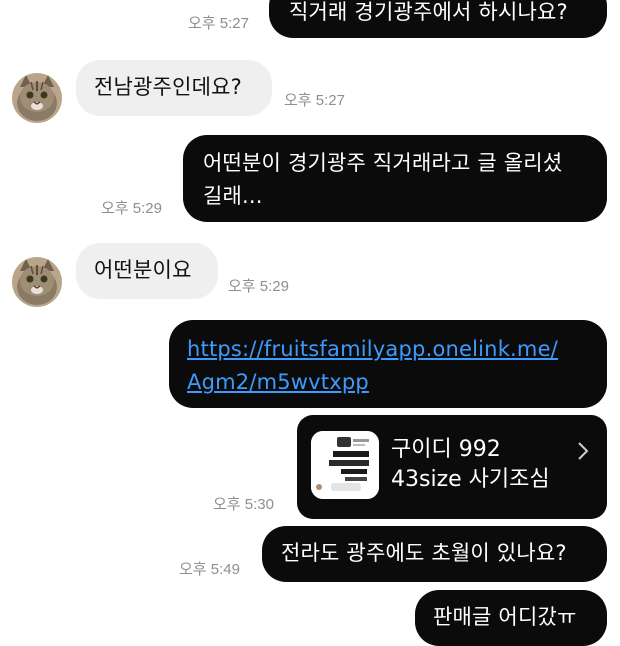 The width and height of the screenshot is (620, 646). Describe the element at coordinates (383, 163) in the screenshot. I see `message-text: 어떤분이 경기광주 직거래라고 글 올리셨` at that location.